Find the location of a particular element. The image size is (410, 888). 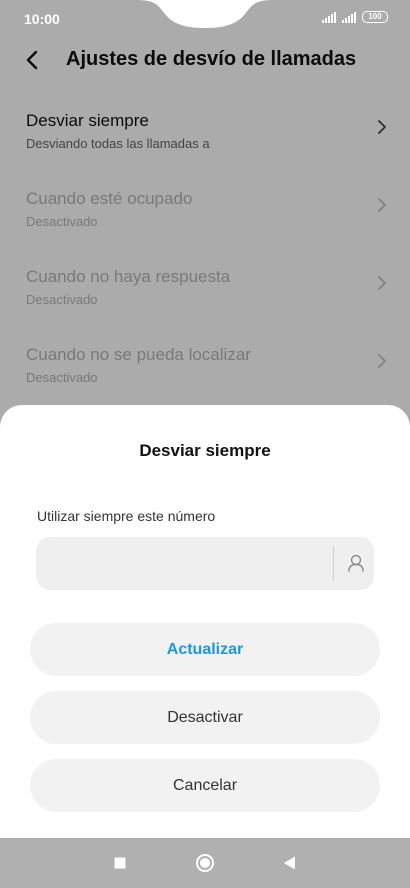

field-divider is located at coordinates (333, 563).